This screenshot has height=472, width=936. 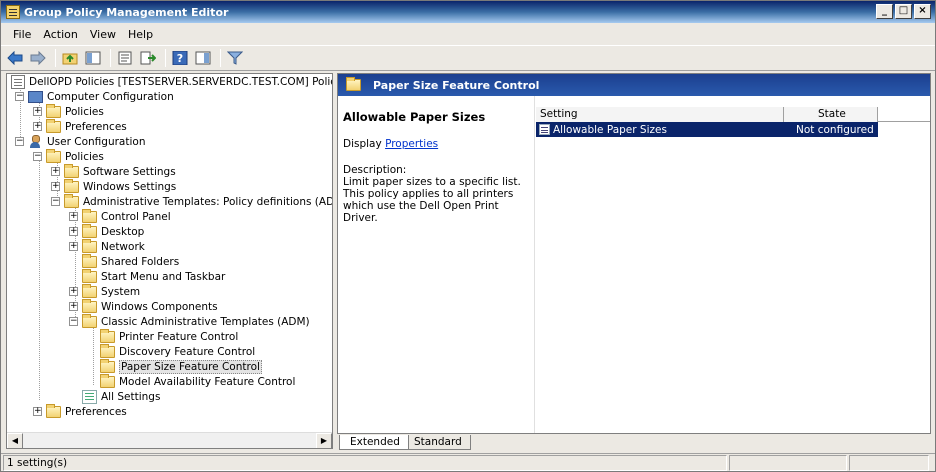 I want to click on menu-bar: File Action View Help, so click(x=468, y=34).